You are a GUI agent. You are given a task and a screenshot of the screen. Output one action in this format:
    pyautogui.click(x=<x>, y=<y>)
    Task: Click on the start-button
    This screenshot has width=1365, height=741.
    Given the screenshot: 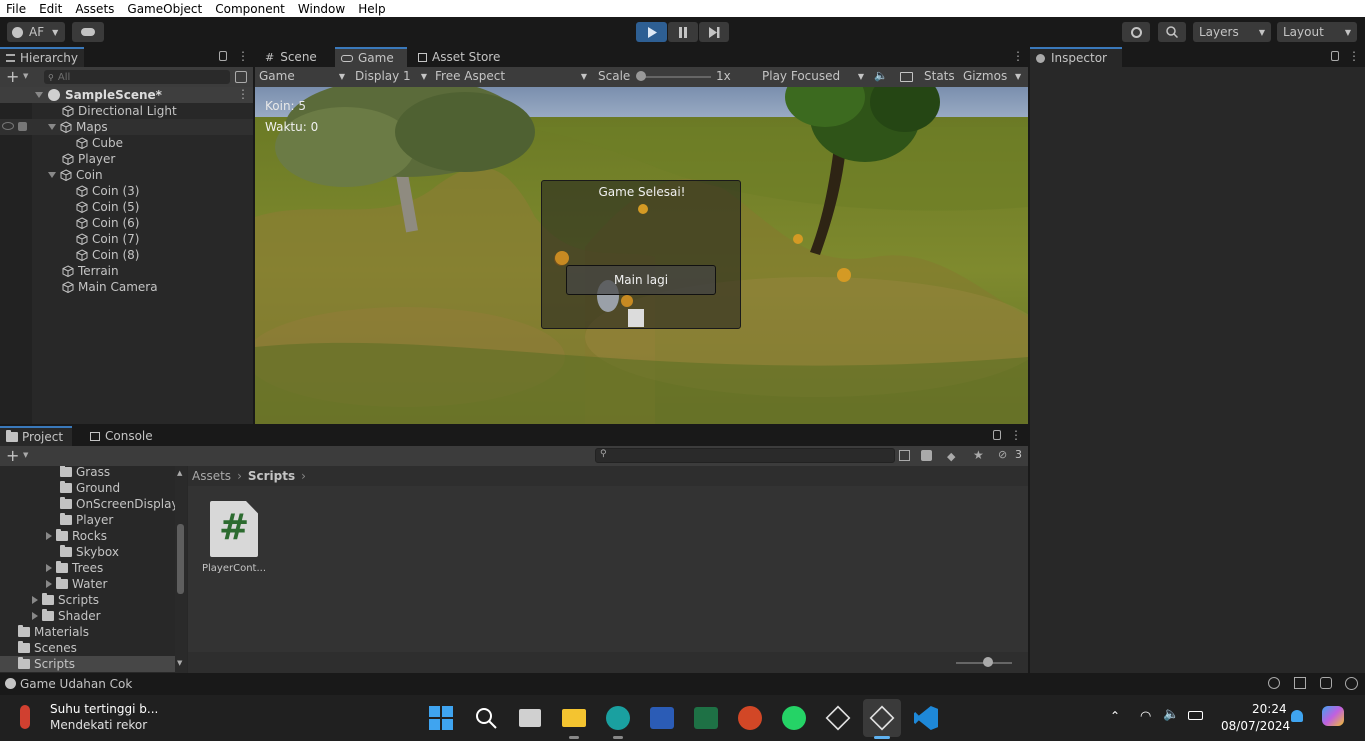 What is the action you would take?
    pyautogui.click(x=441, y=718)
    